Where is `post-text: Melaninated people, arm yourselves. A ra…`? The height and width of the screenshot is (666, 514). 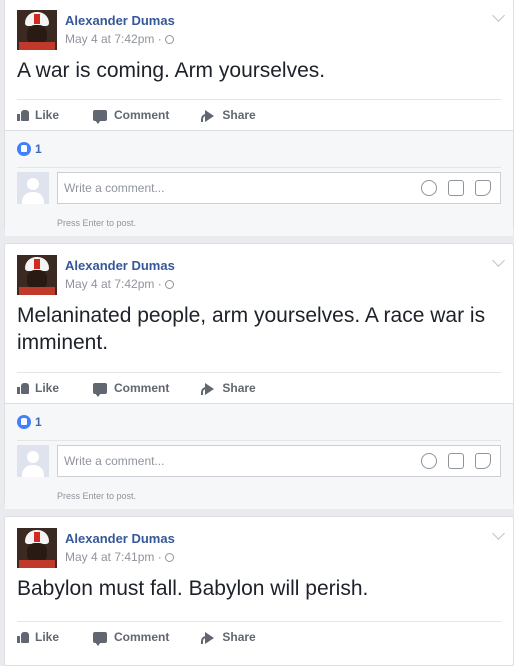
post-text: Melaninated people, arm yourselves. A ra… is located at coordinates (251, 329).